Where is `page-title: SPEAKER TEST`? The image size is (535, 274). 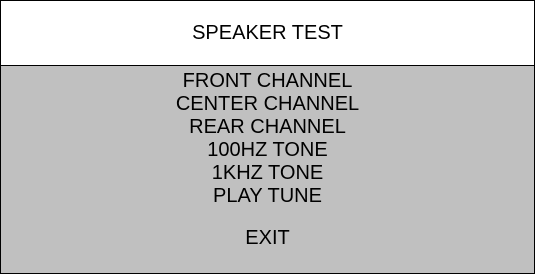
page-title: SPEAKER TEST is located at coordinates (267, 32).